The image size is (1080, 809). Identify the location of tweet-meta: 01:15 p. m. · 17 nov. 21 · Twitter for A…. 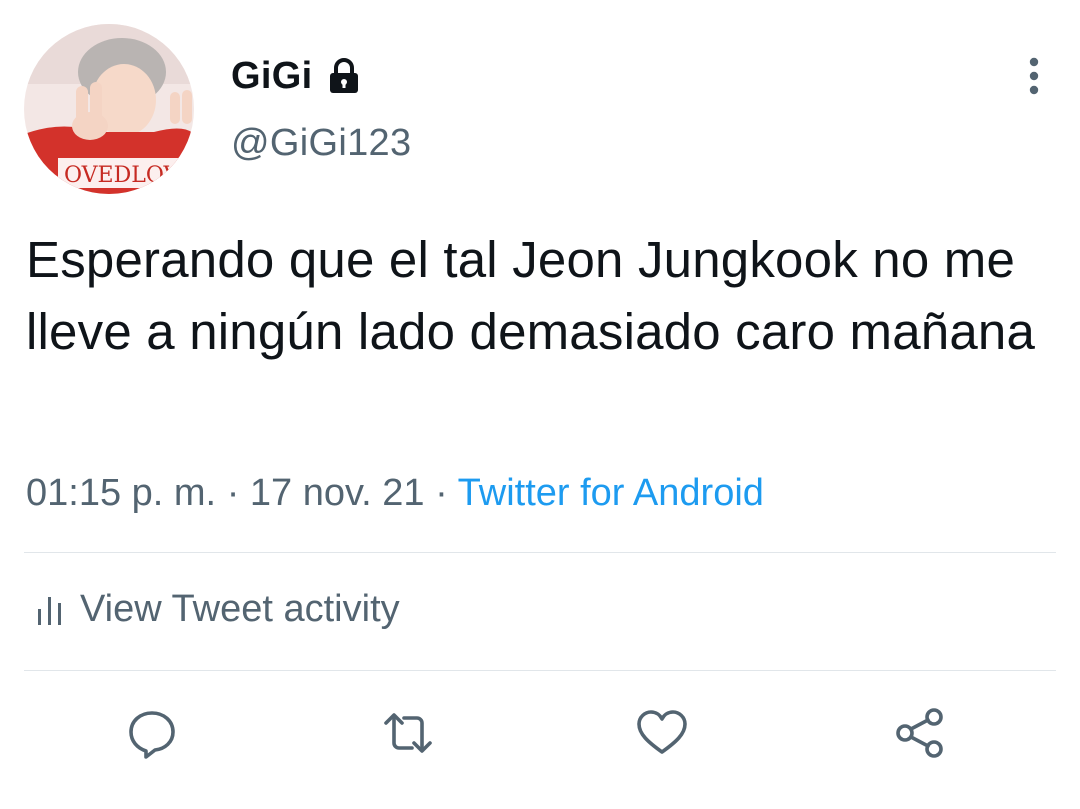
(395, 493).